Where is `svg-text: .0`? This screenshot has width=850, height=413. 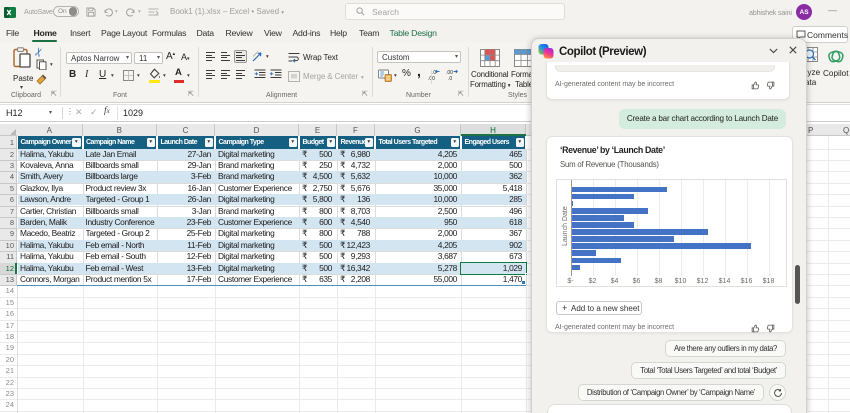
svg-text: .0 is located at coordinates (450, 78).